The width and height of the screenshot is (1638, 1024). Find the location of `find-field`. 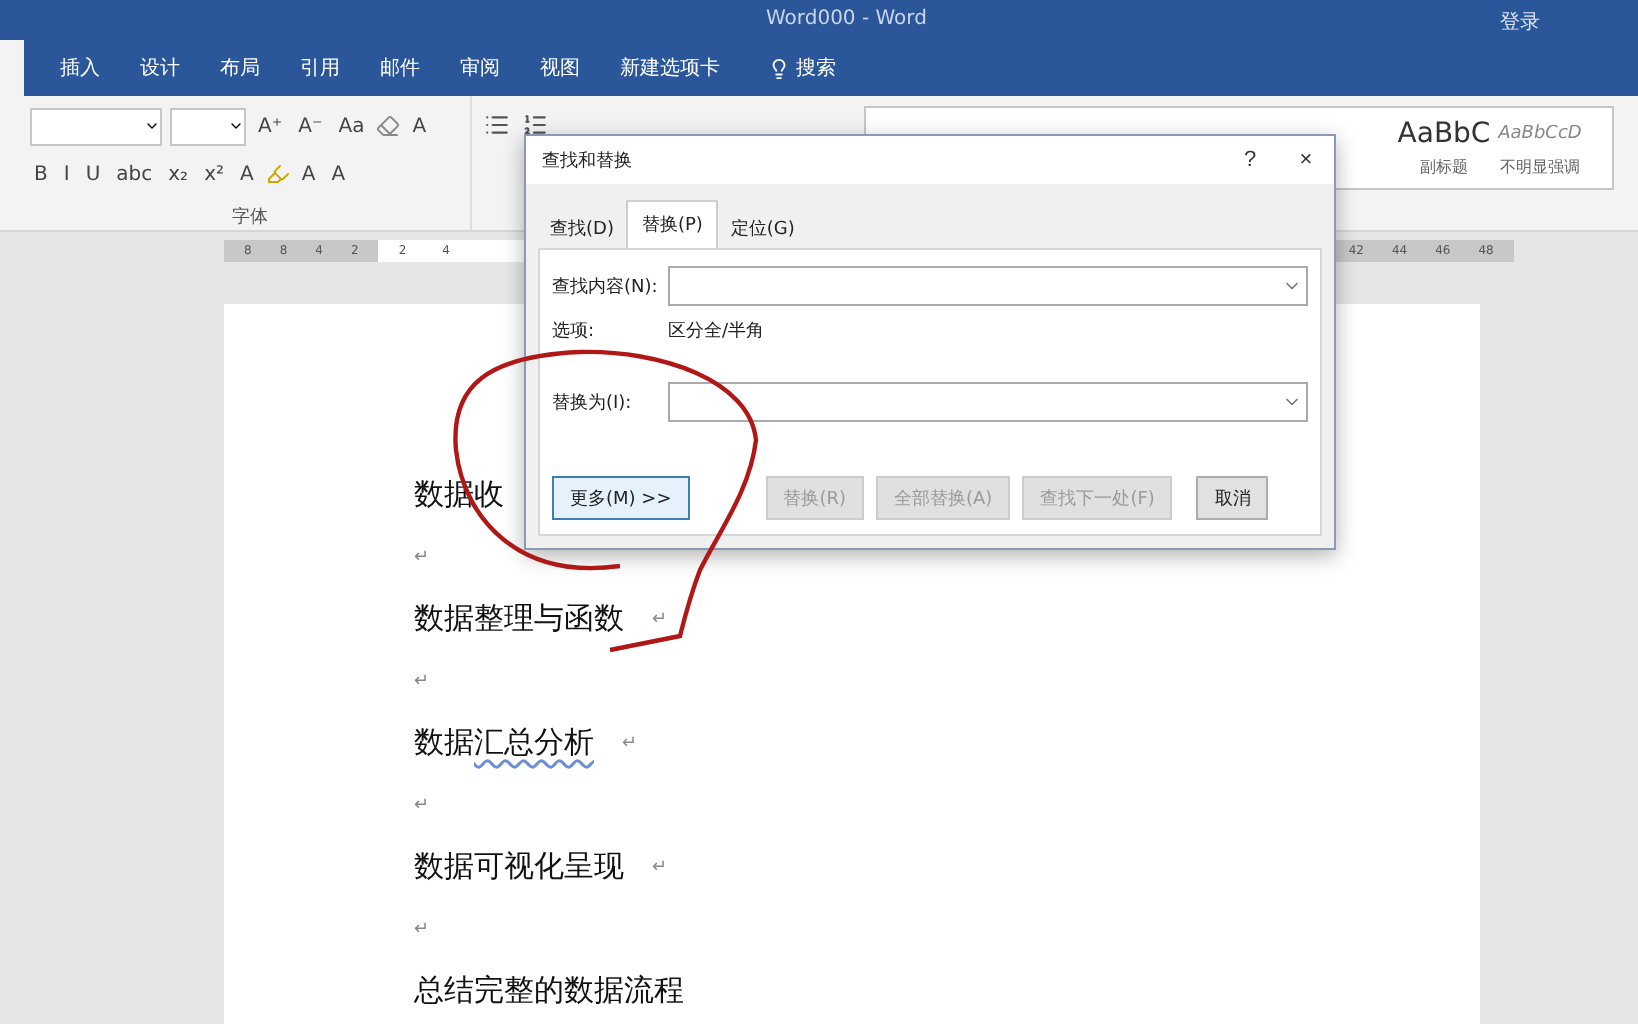

find-field is located at coordinates (988, 286).